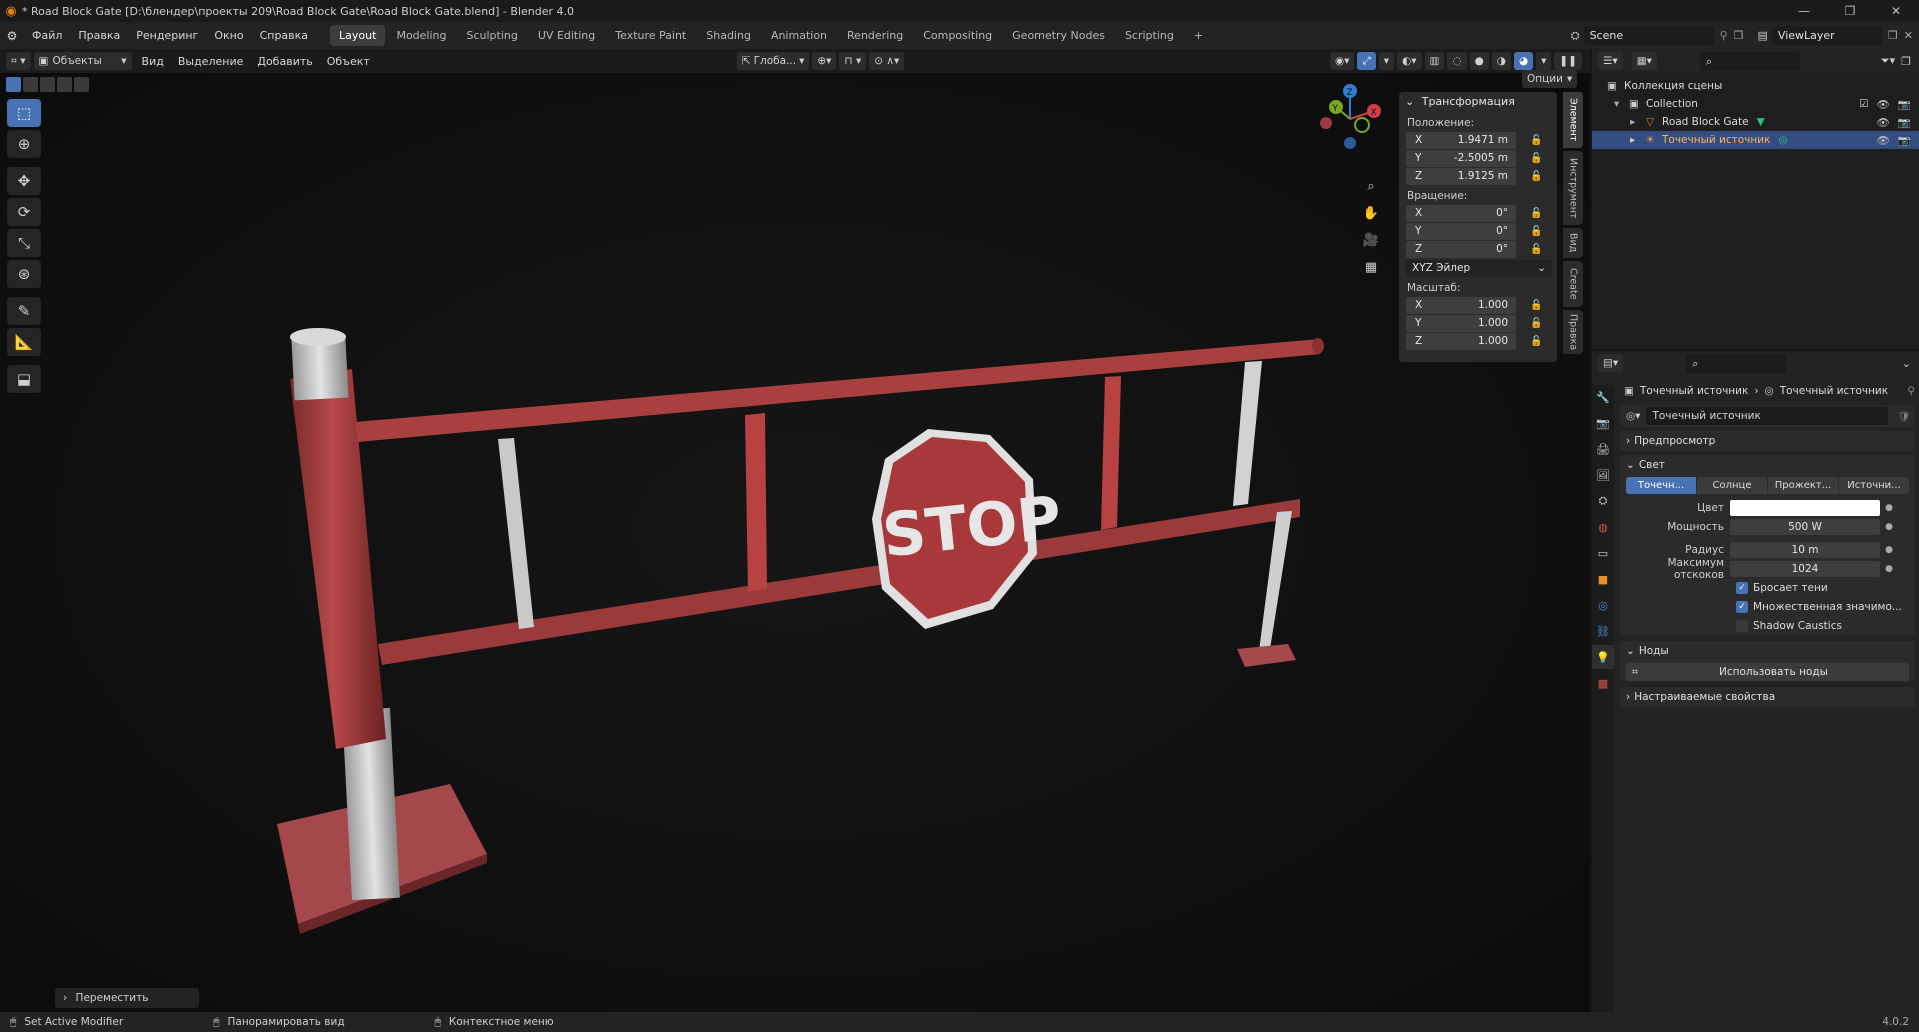 The height and width of the screenshot is (1032, 1919). I want to click on max-bounces-field: 1024, so click(1805, 568).